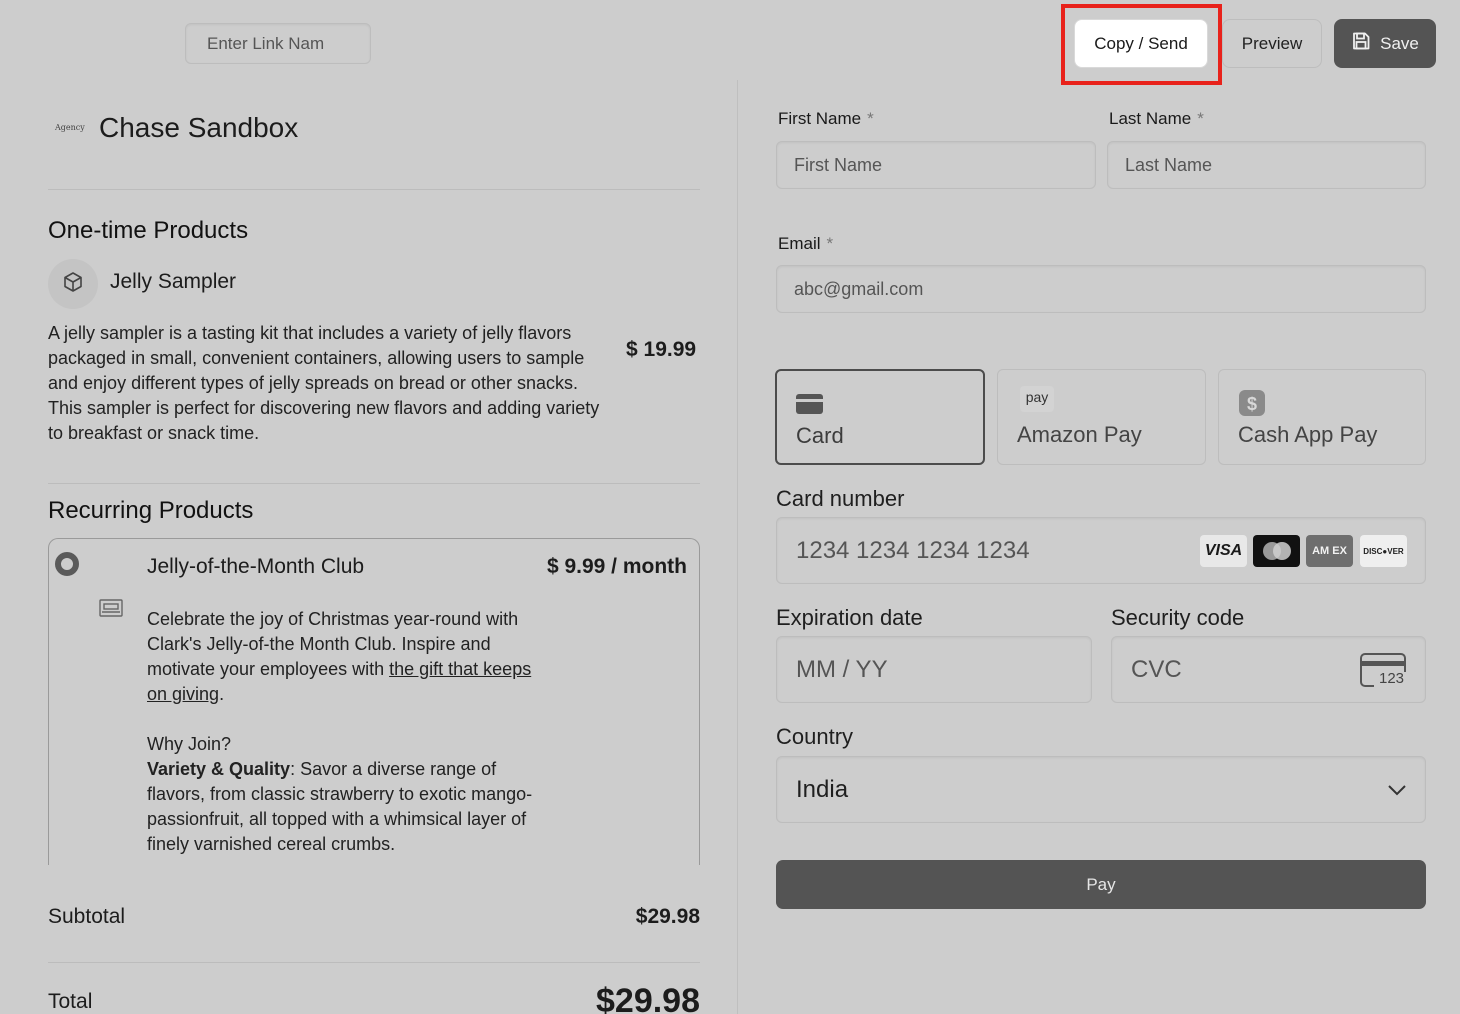 The width and height of the screenshot is (1460, 1014). I want to click on discover-icon: DISC●VER, so click(1383, 551).